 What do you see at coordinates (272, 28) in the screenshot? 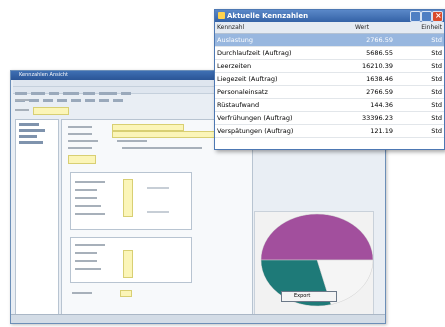
I see `column-header-name: Kennzahl` at bounding box center [272, 28].